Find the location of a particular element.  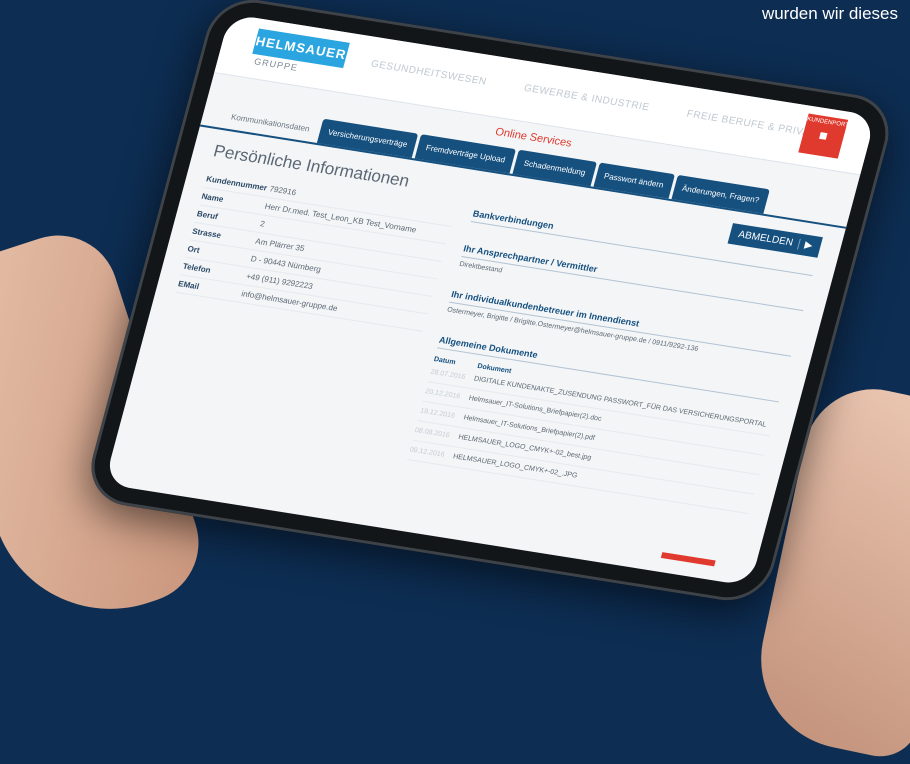

row-value: 792916 is located at coordinates (283, 191).